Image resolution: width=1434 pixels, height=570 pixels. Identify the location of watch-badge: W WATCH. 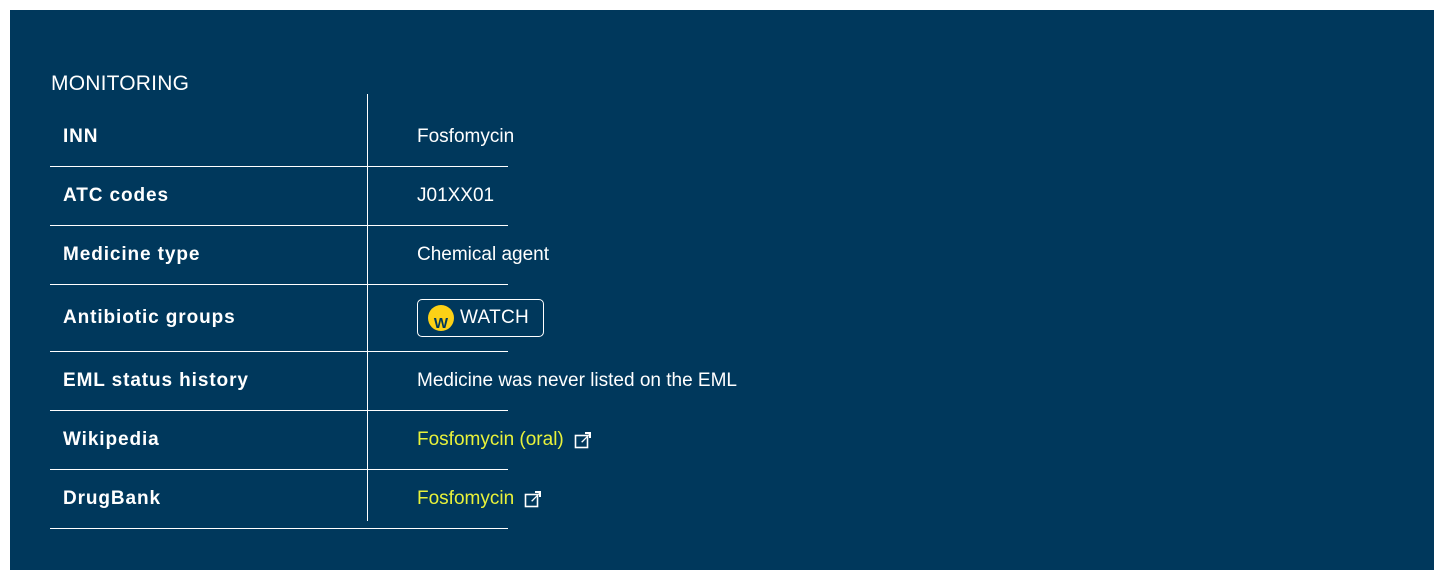
(481, 318).